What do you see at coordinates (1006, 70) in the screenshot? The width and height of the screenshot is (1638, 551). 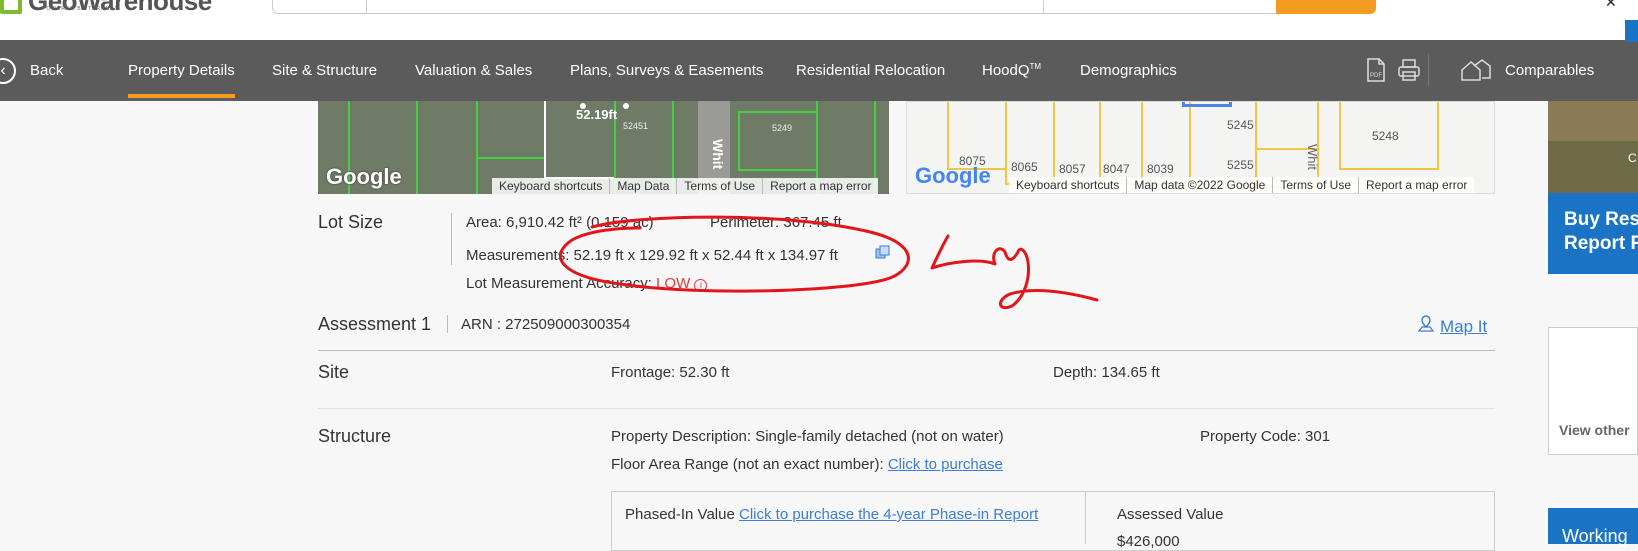 I see `tab-hoodq-label: HoodQ` at bounding box center [1006, 70].